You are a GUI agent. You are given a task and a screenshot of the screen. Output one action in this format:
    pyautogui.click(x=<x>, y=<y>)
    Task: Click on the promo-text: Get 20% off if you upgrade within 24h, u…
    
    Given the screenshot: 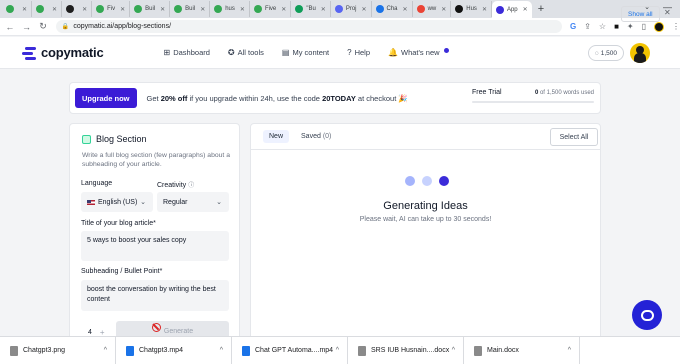 What is the action you would take?
    pyautogui.click(x=277, y=98)
    